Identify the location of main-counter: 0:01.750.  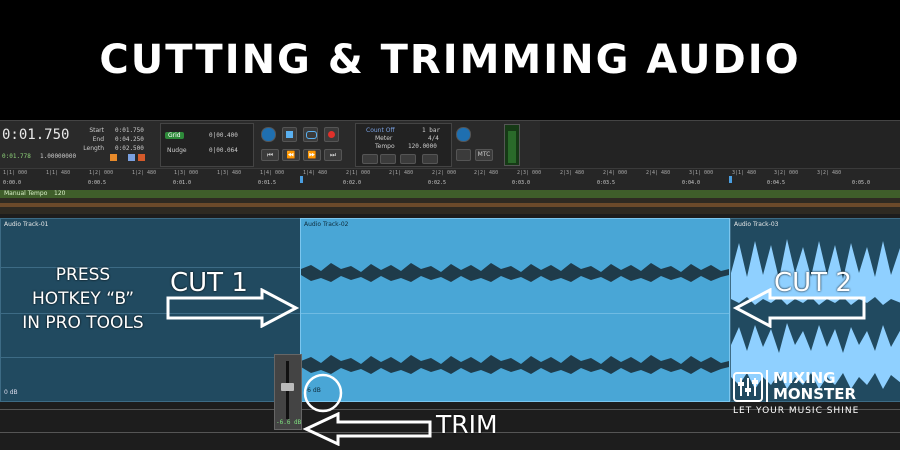
(35, 135).